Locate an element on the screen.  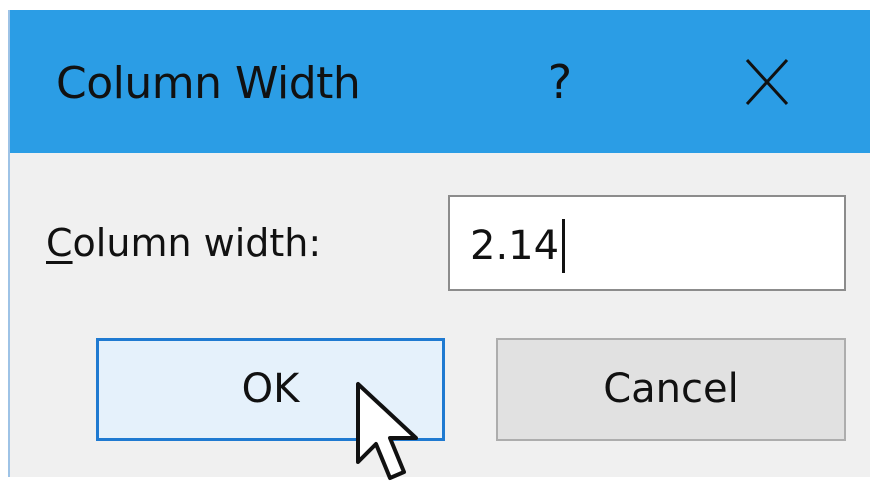
help-button: ? is located at coordinates (560, 82).